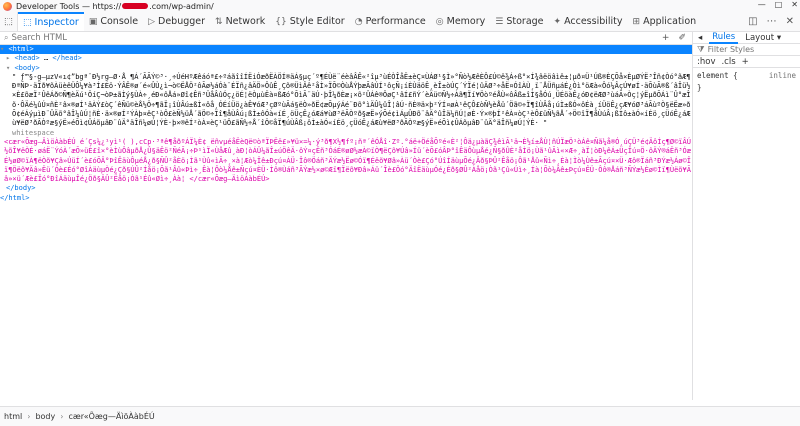 The height and width of the screenshot is (426, 800). I want to click on html-close-tag: </html>, so click(15, 197).